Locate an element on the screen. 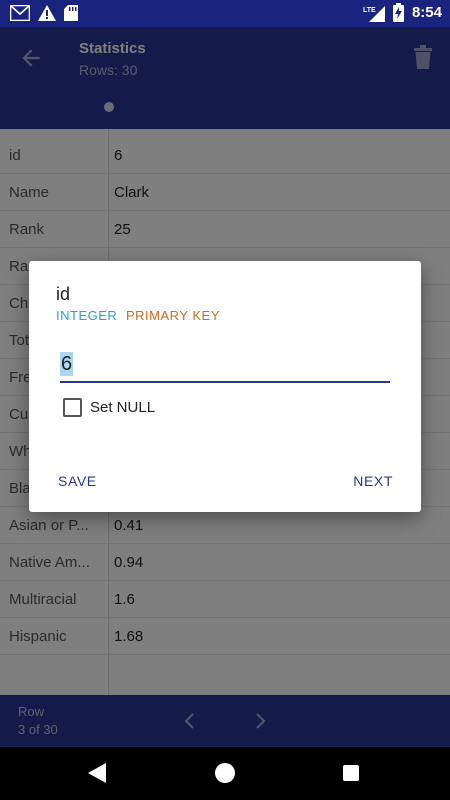 This screenshot has width=450, height=800. system-home-icon is located at coordinates (225, 773).